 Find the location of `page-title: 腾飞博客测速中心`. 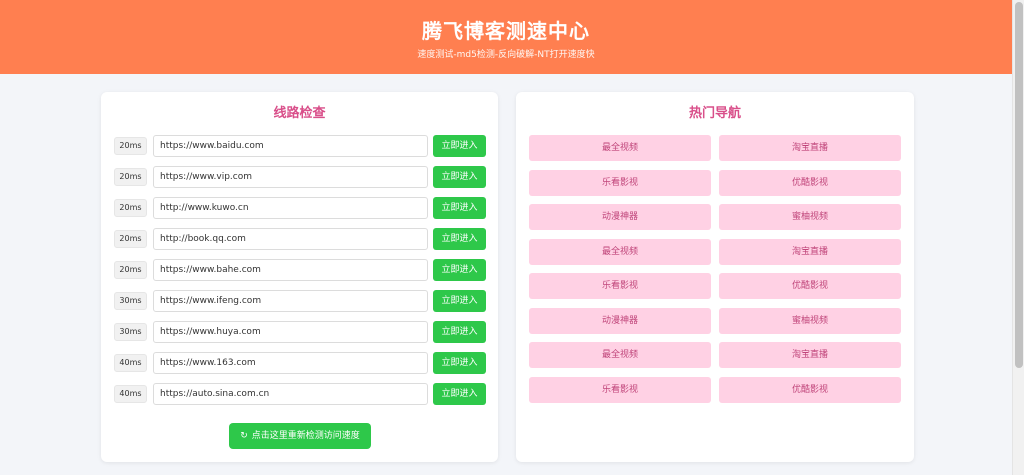

page-title: 腾飞博客测速中心 is located at coordinates (506, 31).